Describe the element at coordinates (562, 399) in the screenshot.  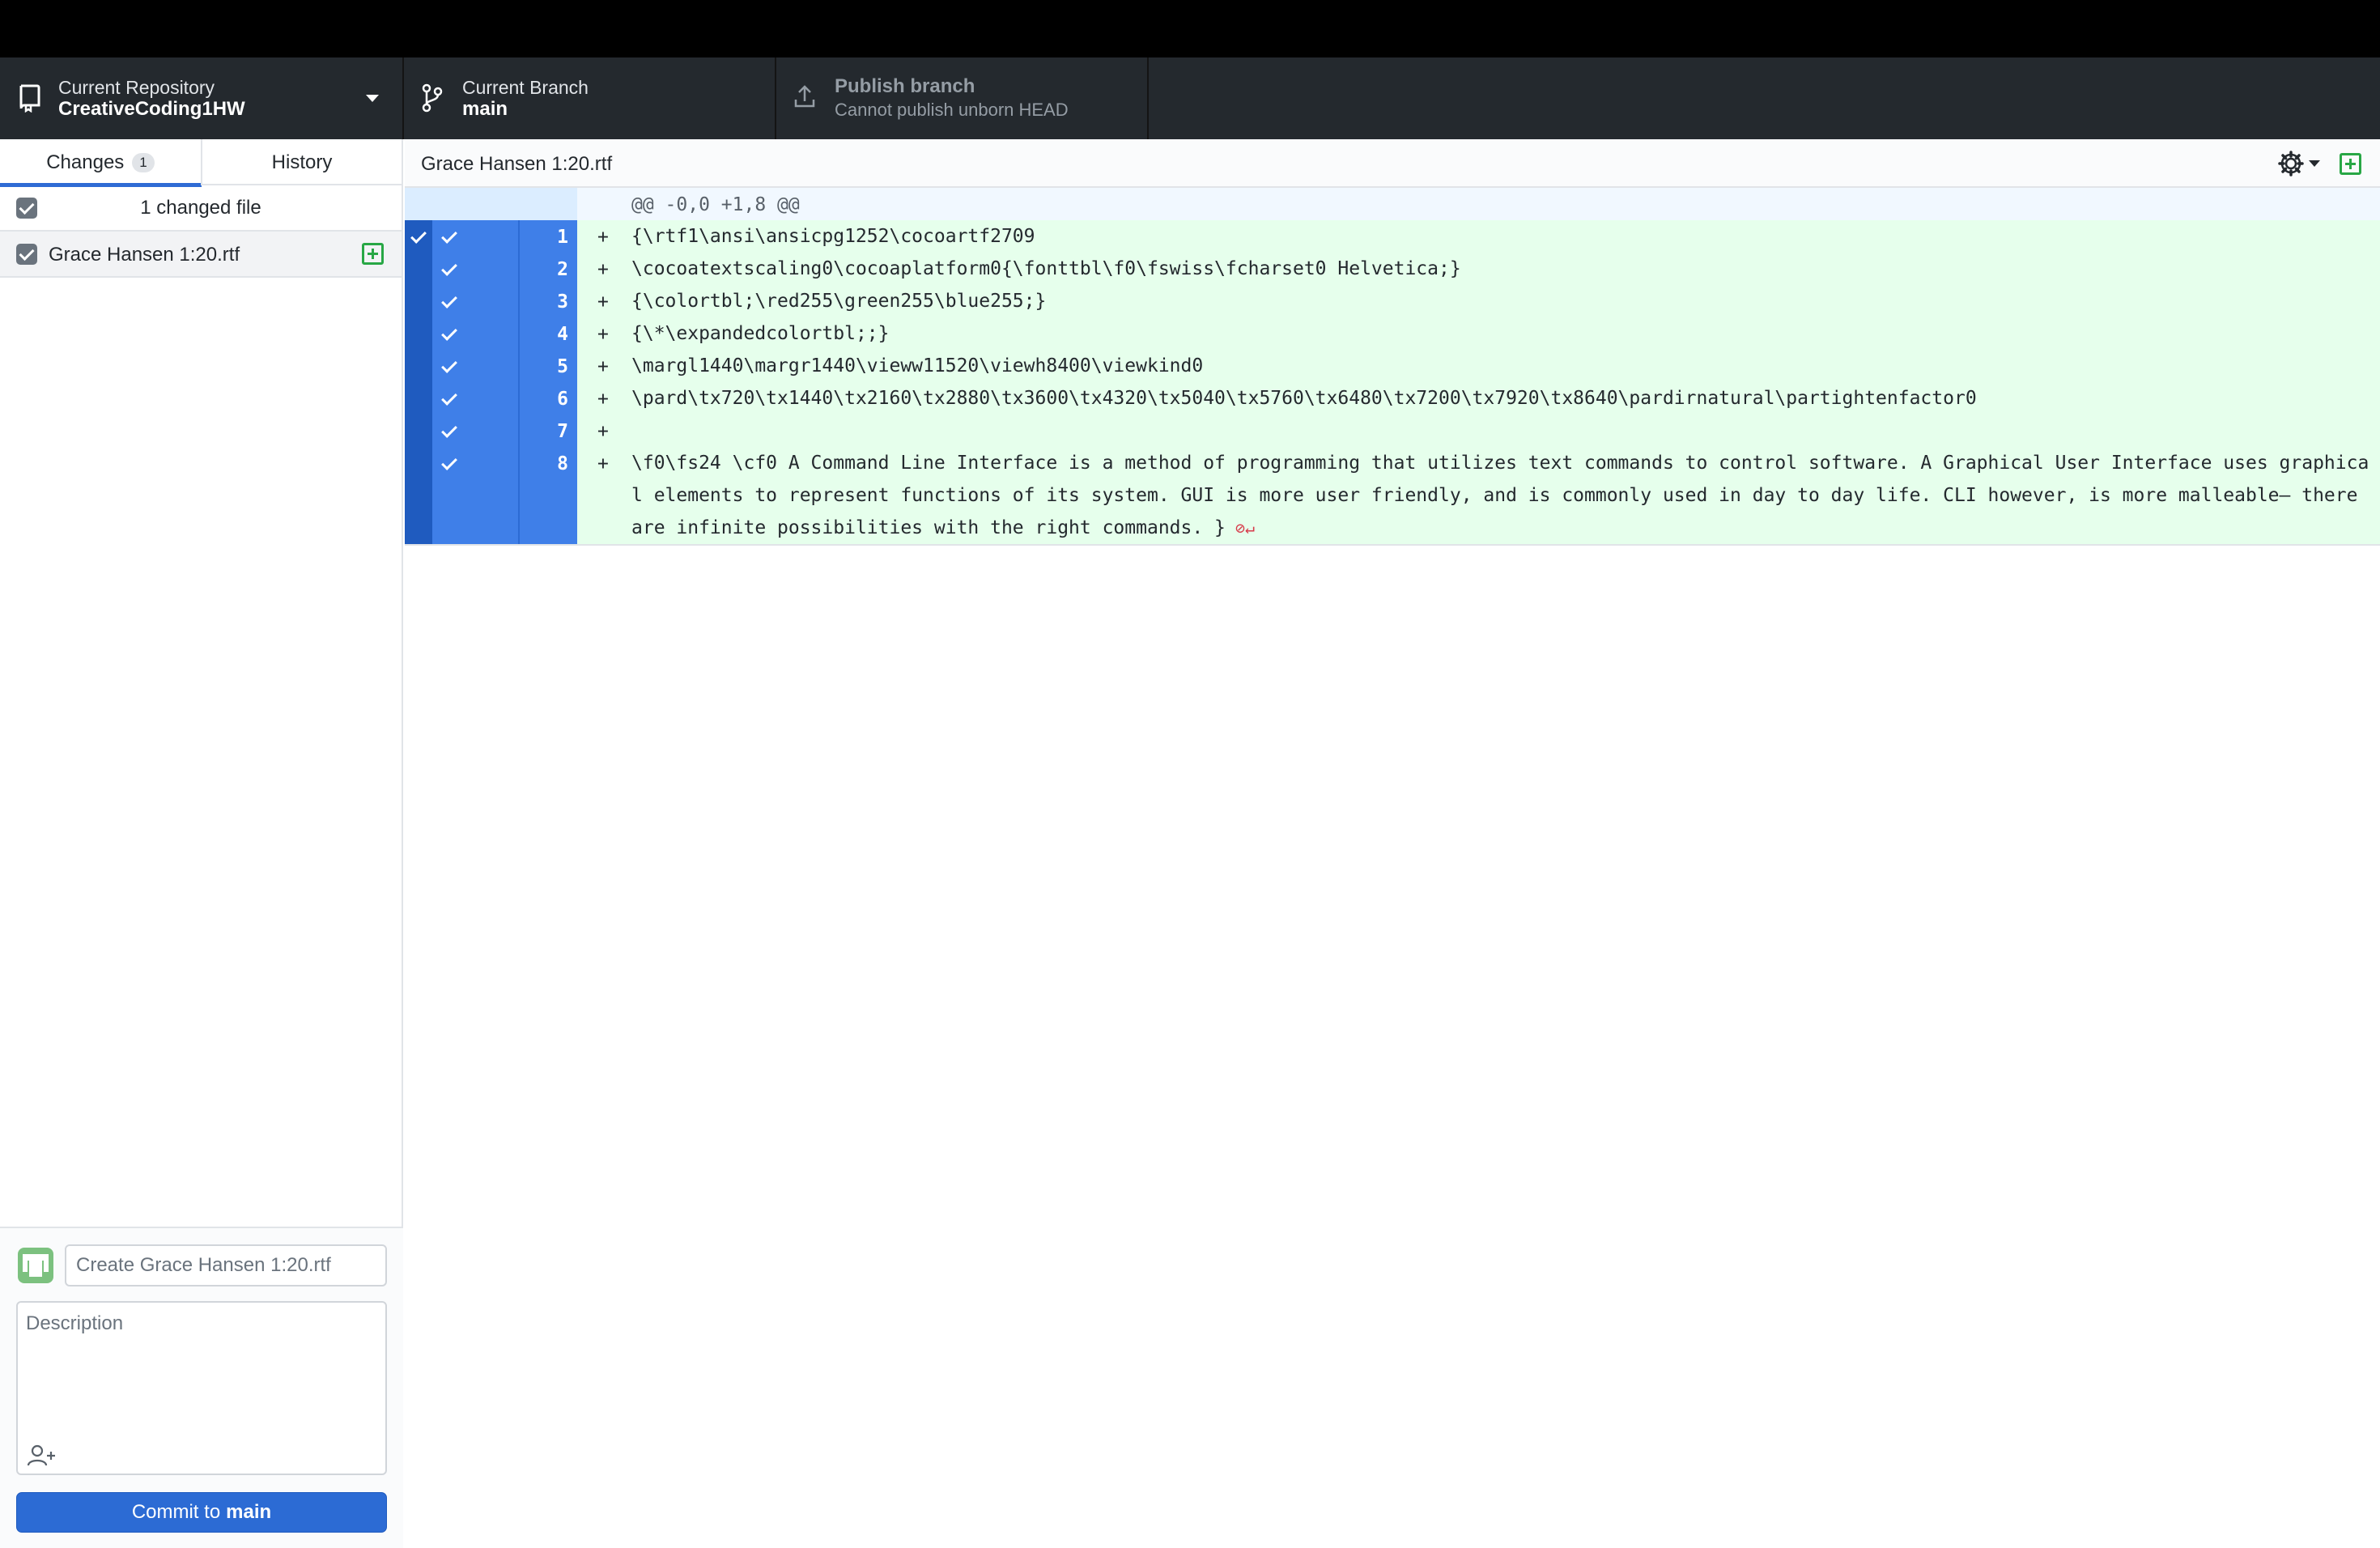
I see `line-number: 6` at that location.